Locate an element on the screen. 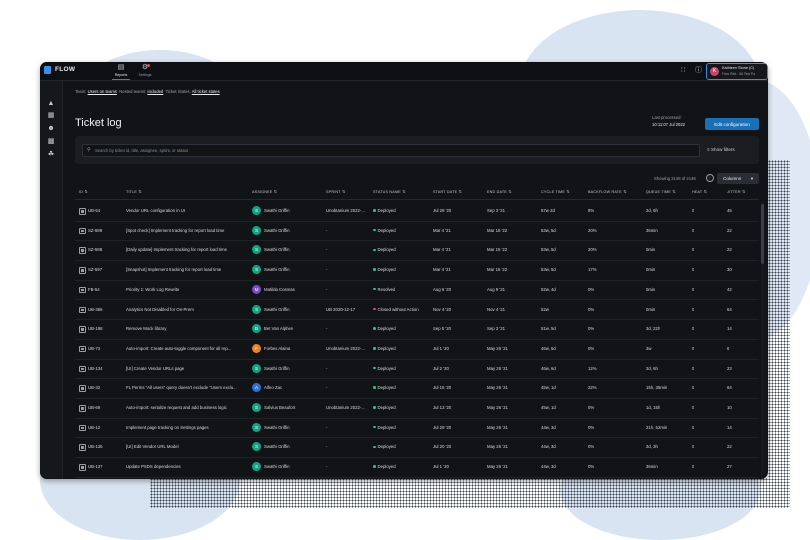  column-header-assignee: ASSIGNEE ⇅ is located at coordinates (264, 191).